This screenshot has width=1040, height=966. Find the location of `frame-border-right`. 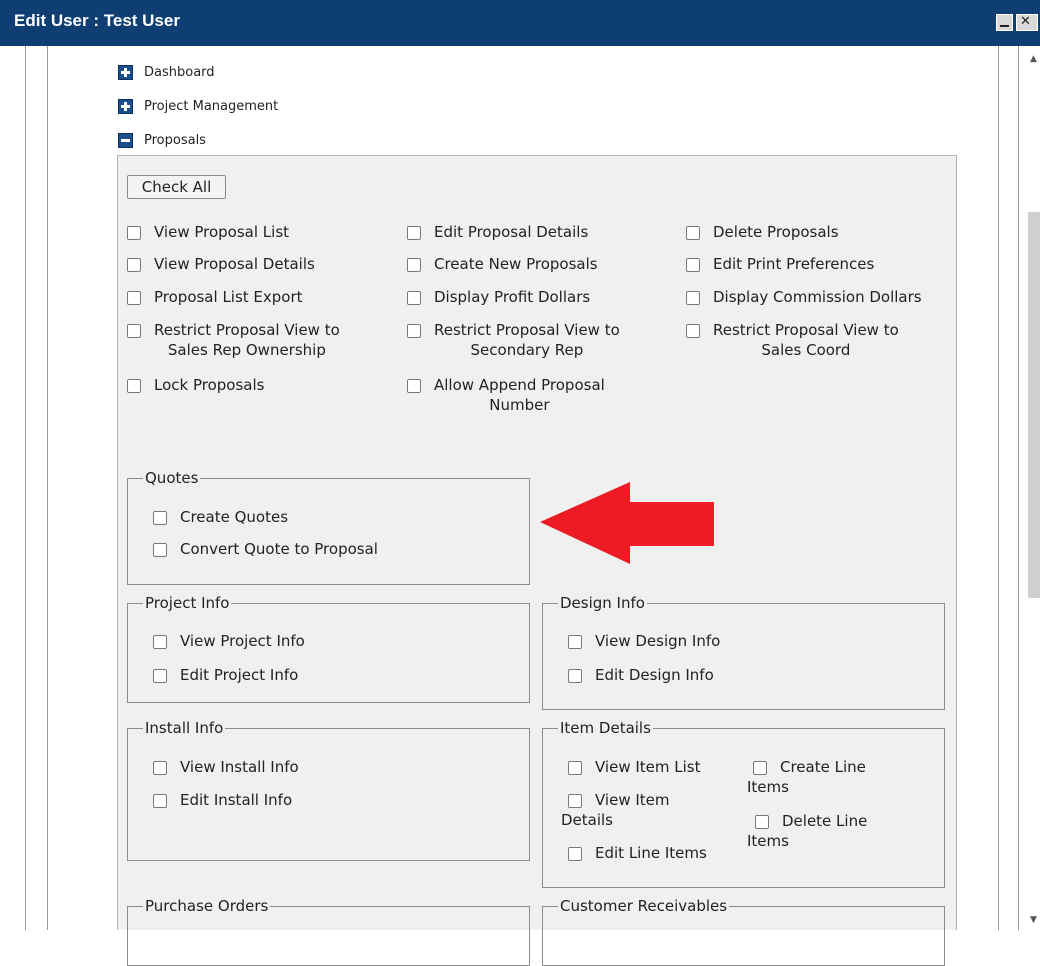

frame-border-right is located at coordinates (998, 488).